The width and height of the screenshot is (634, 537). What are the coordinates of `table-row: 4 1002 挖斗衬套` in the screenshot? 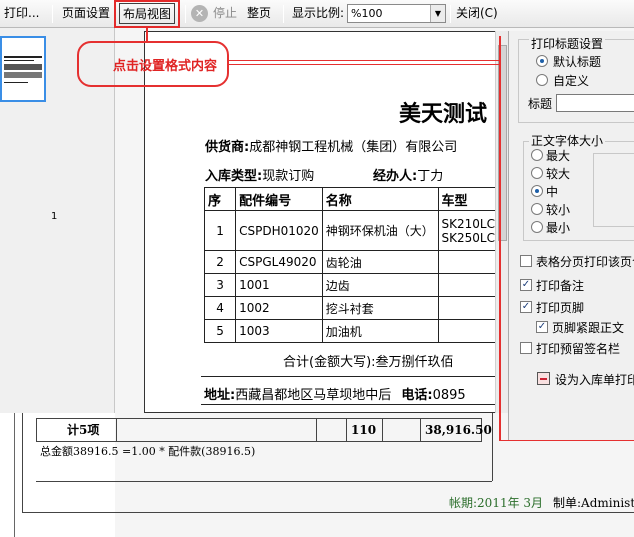 It's located at (351, 308).